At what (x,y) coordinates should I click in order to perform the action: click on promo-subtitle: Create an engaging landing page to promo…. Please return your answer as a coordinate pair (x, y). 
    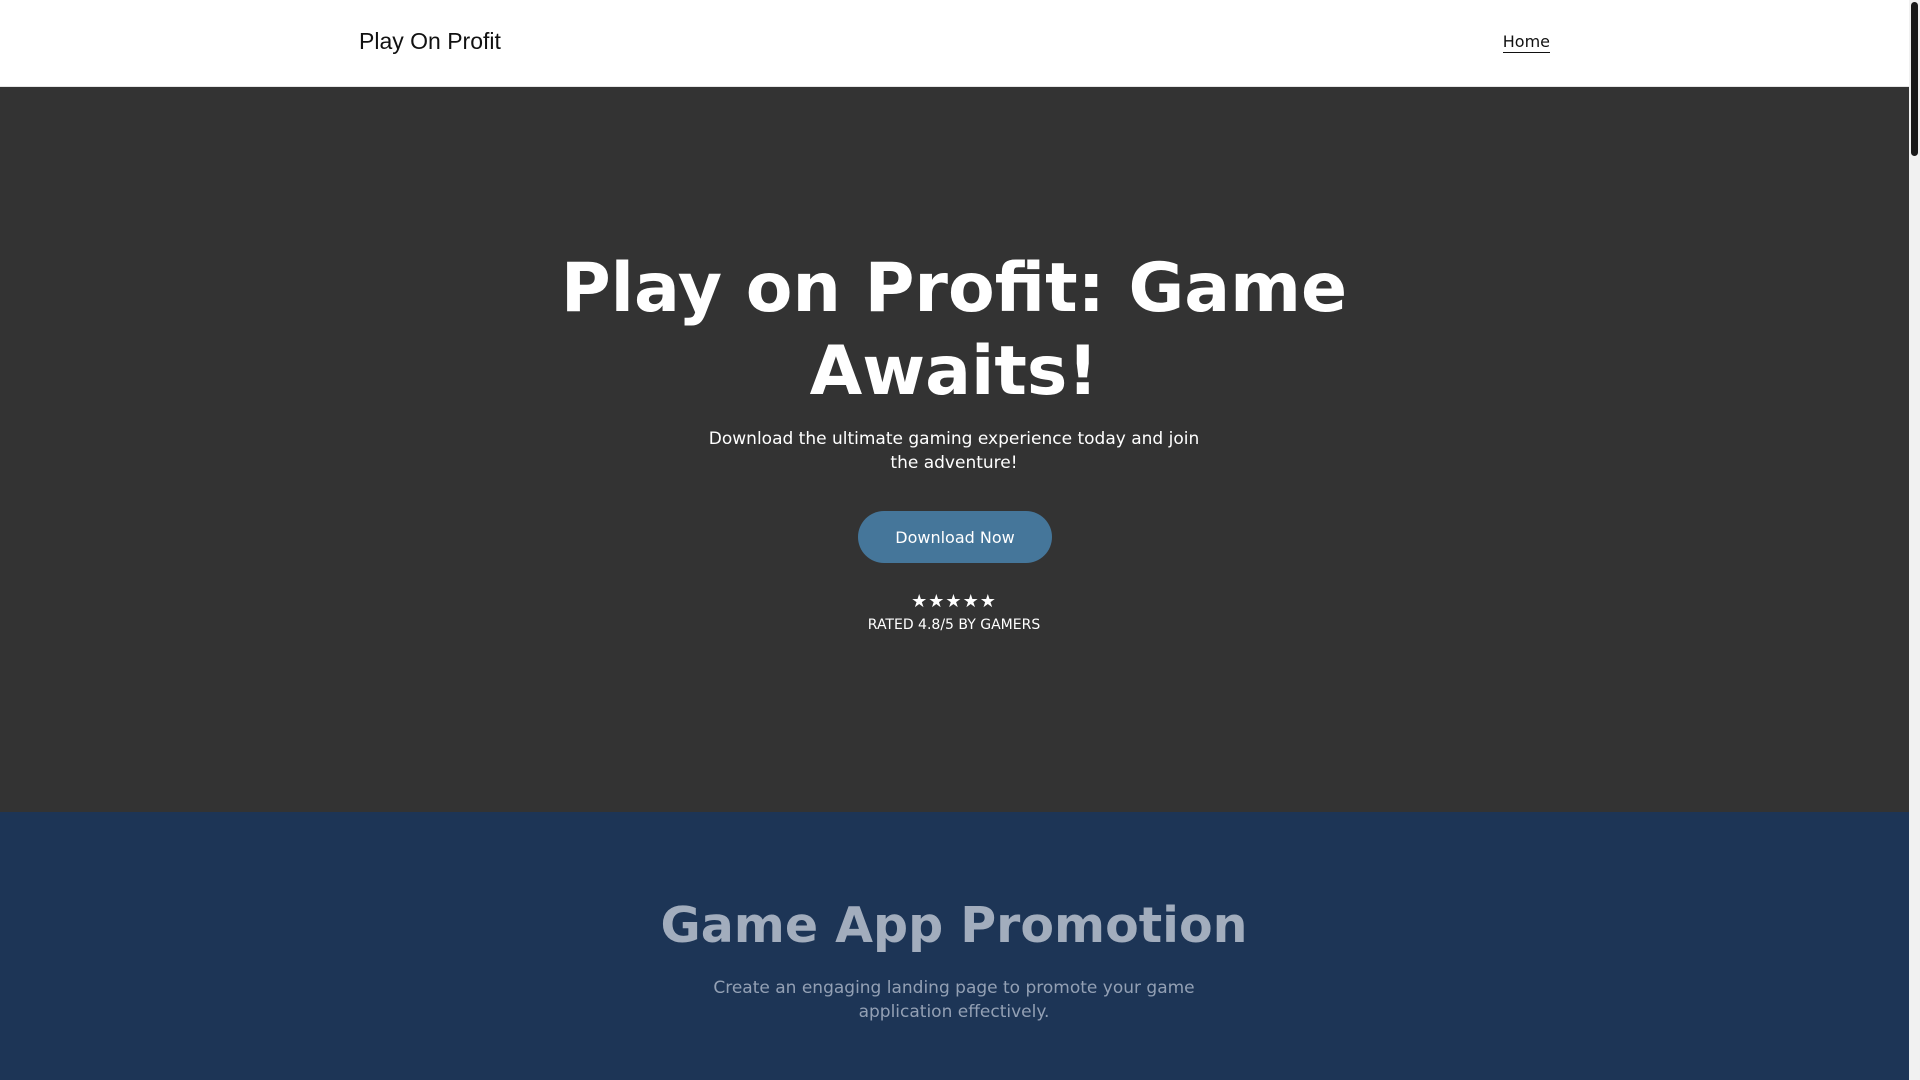
    Looking at the image, I should click on (954, 1000).